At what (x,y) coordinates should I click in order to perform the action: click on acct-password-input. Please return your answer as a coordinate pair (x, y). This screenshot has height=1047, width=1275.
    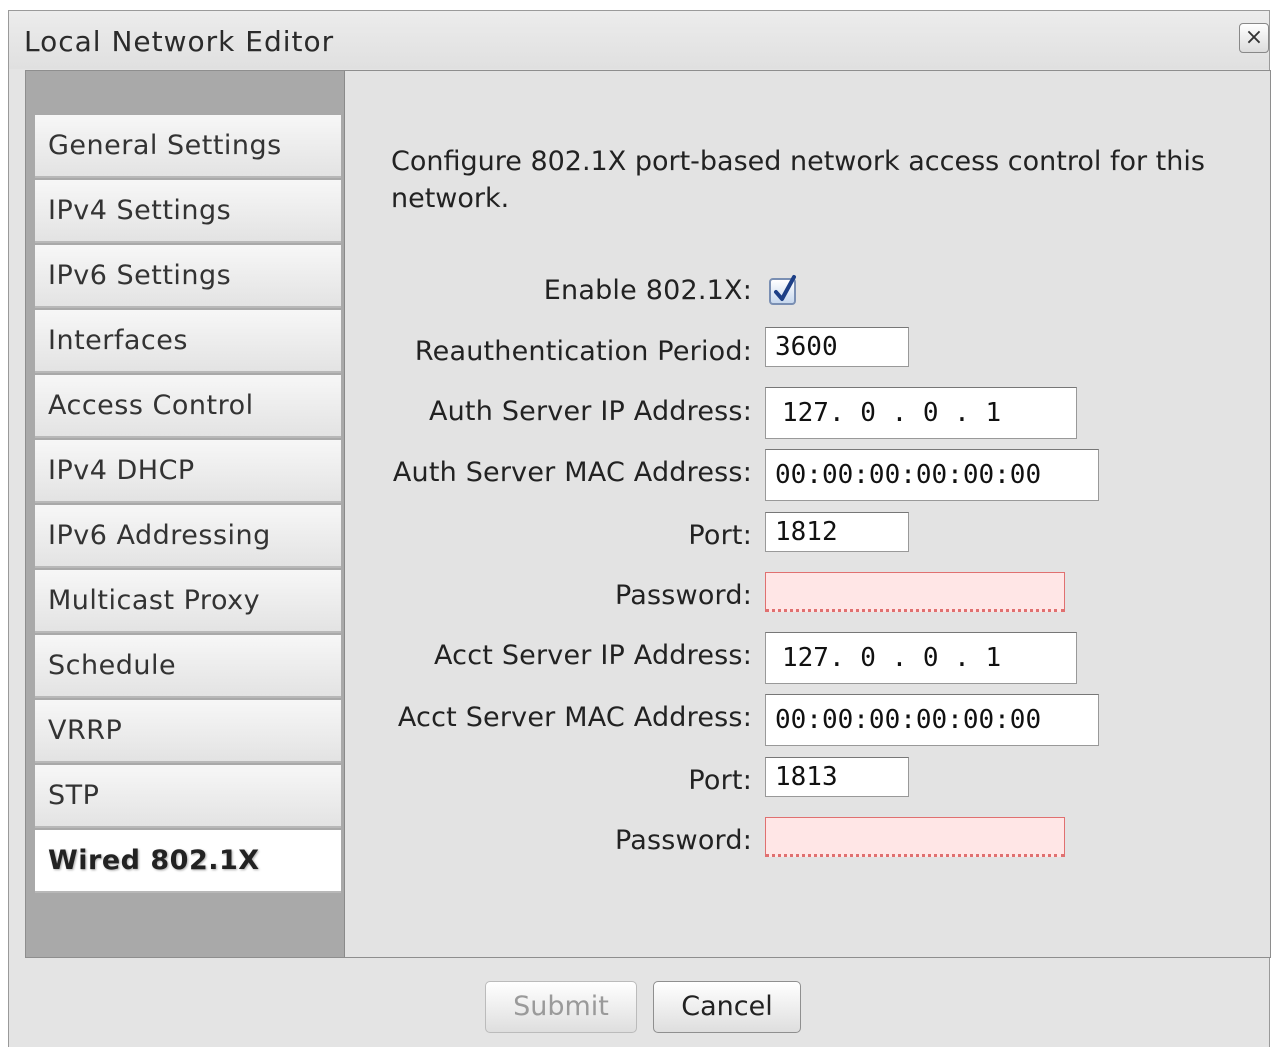
    Looking at the image, I should click on (915, 837).